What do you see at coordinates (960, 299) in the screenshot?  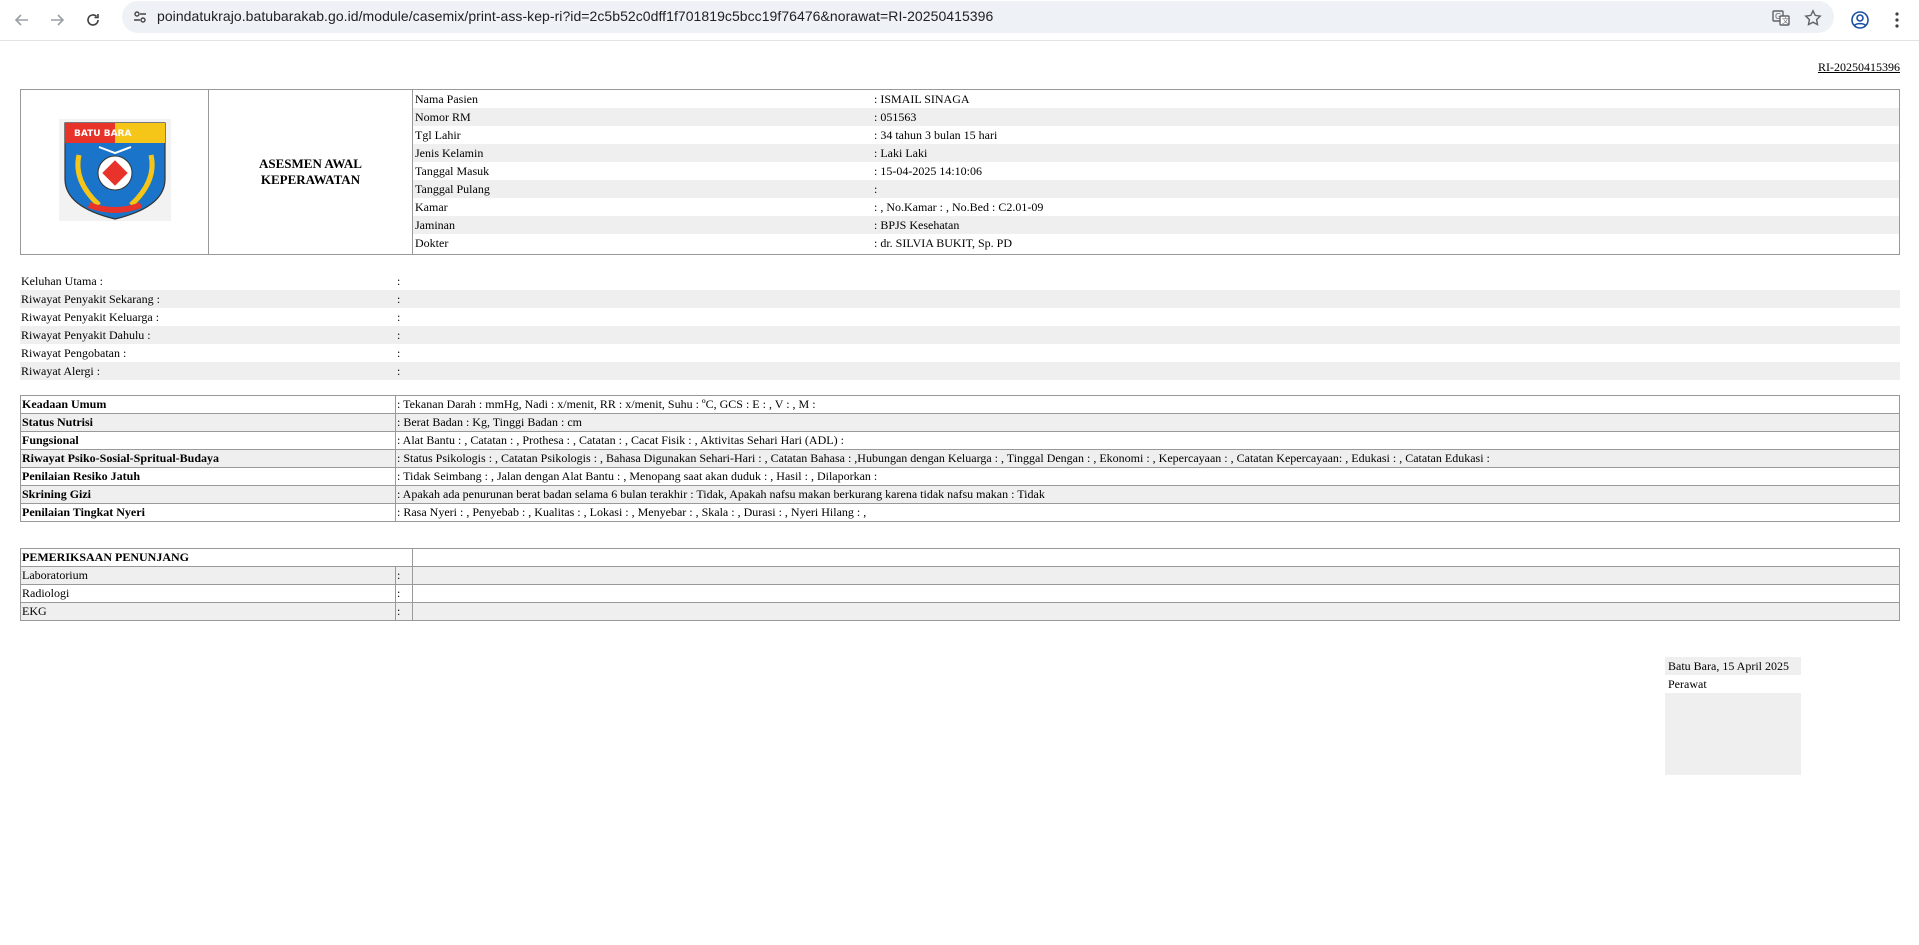 I see `history-row: Riwayat Penyakit Sekarang ::` at bounding box center [960, 299].